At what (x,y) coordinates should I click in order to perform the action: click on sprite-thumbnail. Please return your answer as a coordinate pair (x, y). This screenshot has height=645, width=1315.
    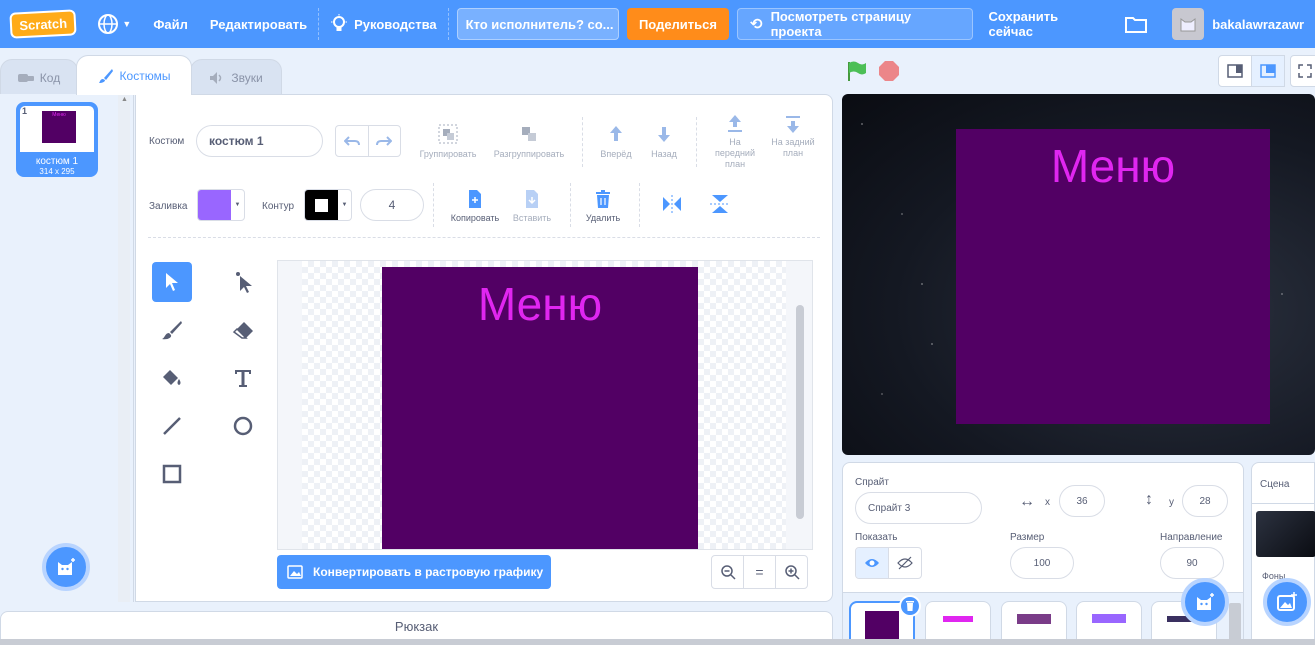
    Looking at the image, I should click on (1034, 619).